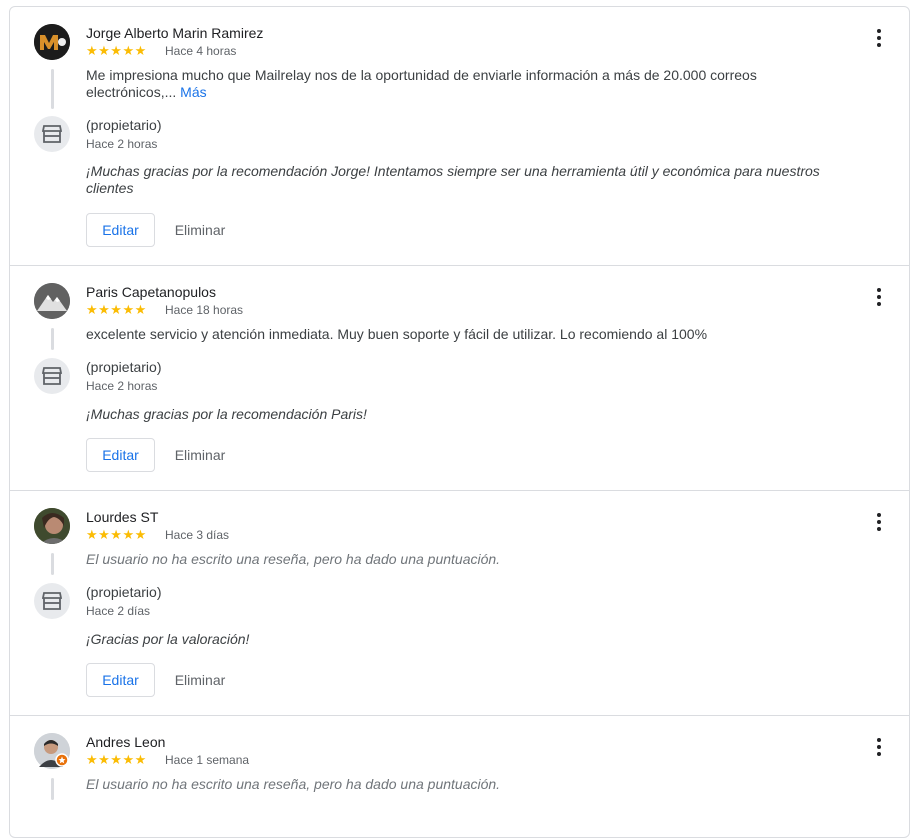  I want to click on mountain-icon, so click(52, 301).